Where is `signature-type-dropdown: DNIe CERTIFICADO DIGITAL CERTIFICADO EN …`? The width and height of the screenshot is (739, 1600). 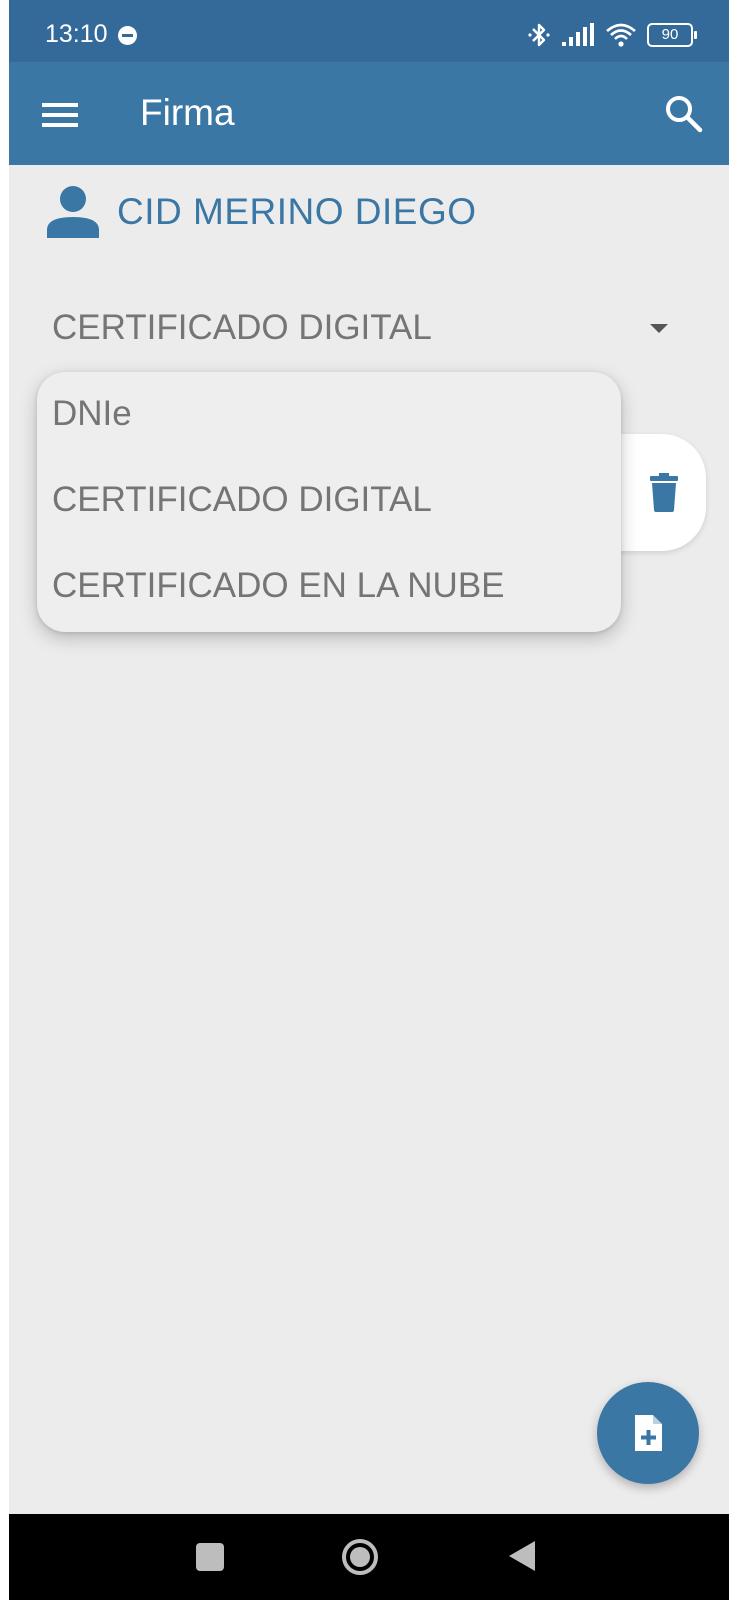
signature-type-dropdown: DNIe CERTIFICADO DIGITAL CERTIFICADO EN … is located at coordinates (329, 502).